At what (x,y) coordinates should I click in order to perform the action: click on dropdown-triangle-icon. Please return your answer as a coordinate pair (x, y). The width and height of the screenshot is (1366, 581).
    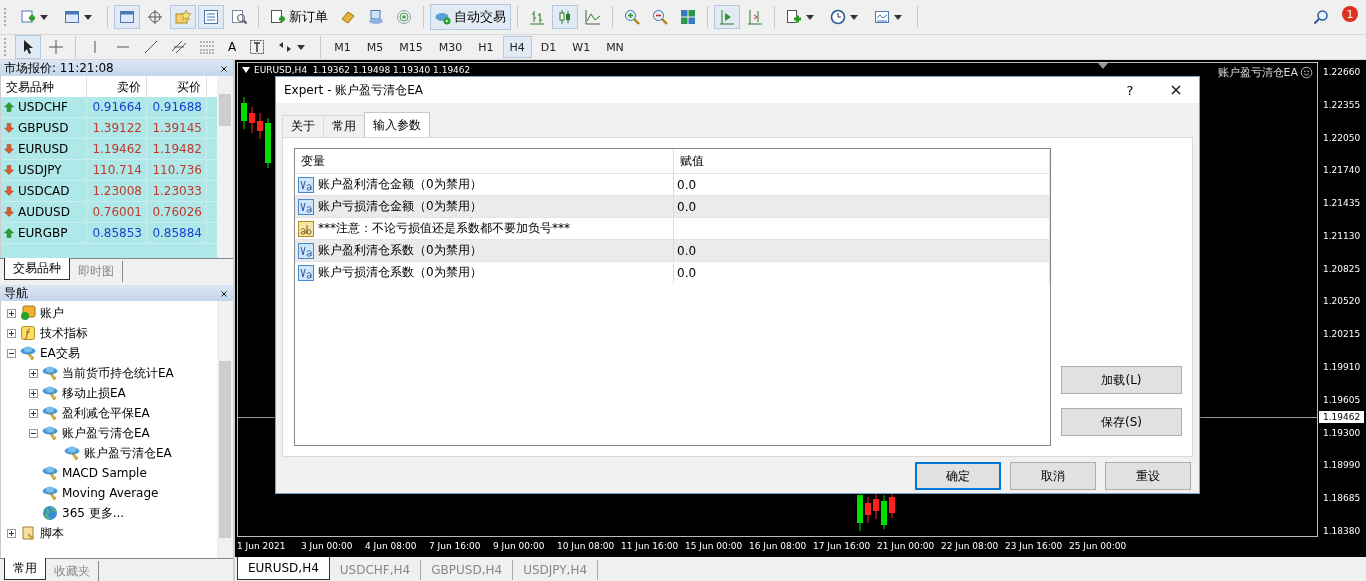
    Looking at the image, I should click on (246, 70).